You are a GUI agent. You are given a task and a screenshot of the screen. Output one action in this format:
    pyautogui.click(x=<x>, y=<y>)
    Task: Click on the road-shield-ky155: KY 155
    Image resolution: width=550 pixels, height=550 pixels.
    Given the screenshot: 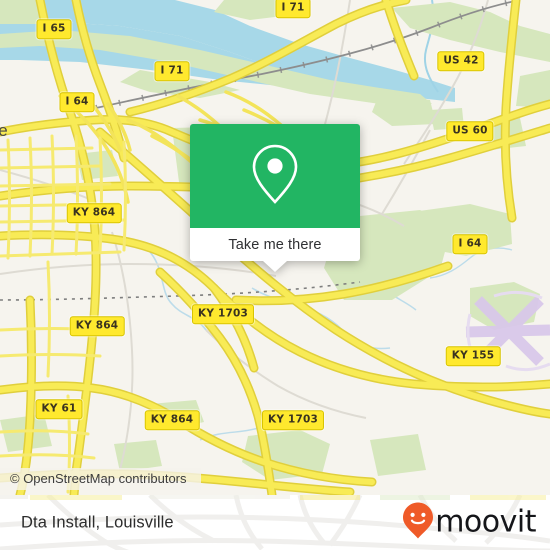 What is the action you would take?
    pyautogui.click(x=473, y=356)
    